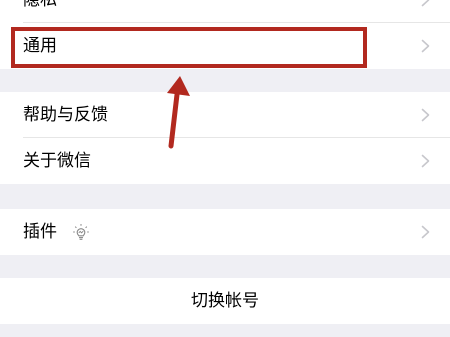 The image size is (450, 337). Describe the element at coordinates (65, 115) in the screenshot. I see `settings-row-label: 帮助与反馈` at that location.